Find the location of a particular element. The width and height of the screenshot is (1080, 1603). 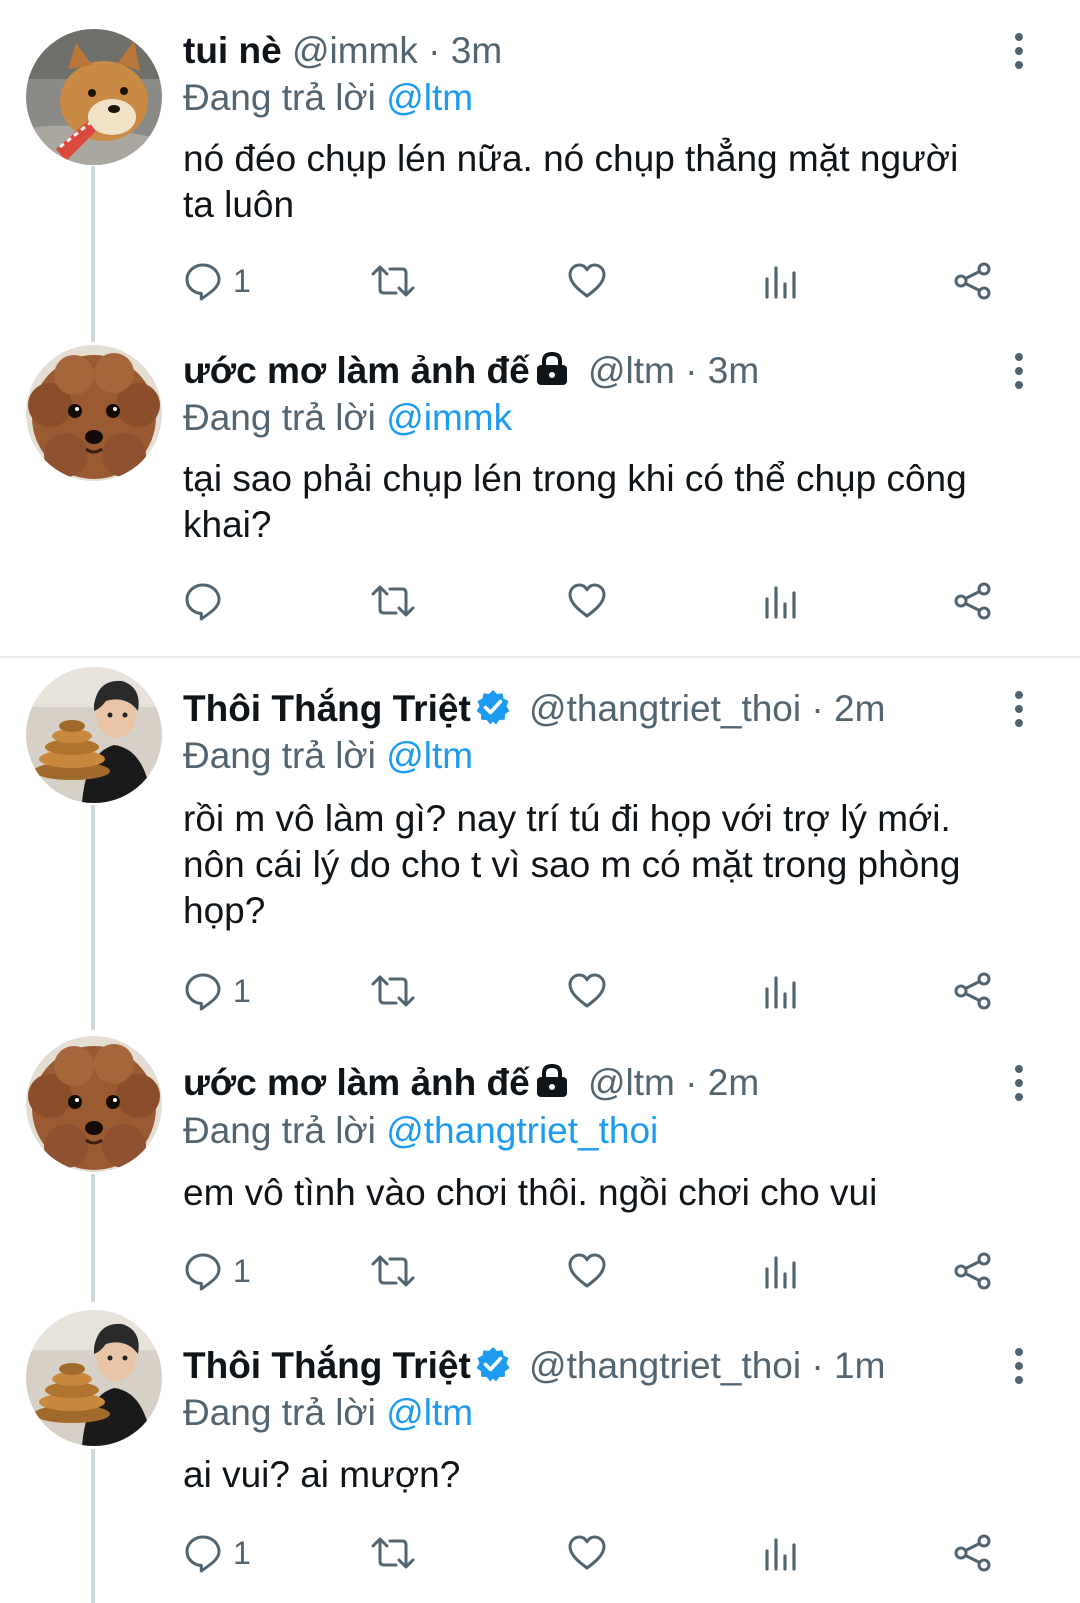

user-handle: @immk is located at coordinates (355, 50).